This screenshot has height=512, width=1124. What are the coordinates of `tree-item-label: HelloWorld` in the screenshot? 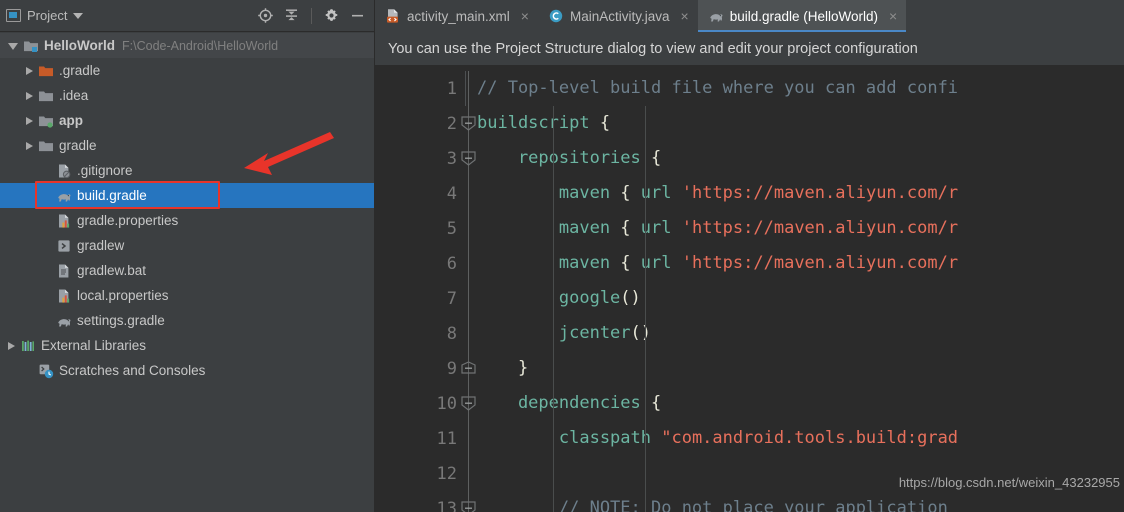 It's located at (80, 45).